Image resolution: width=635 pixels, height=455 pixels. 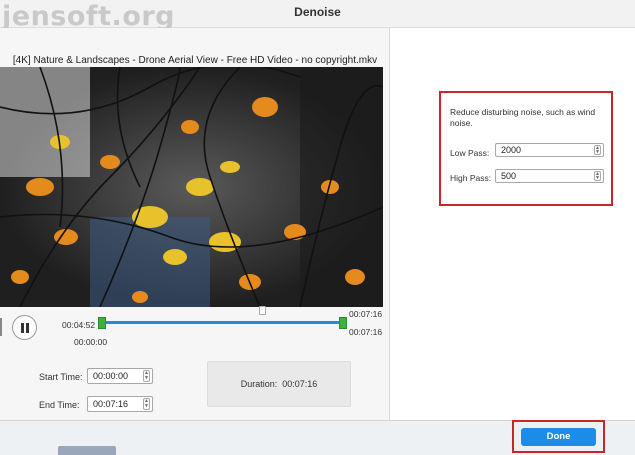 I want to click on duration-text: Duration: 00:07:16, so click(x=279, y=384).